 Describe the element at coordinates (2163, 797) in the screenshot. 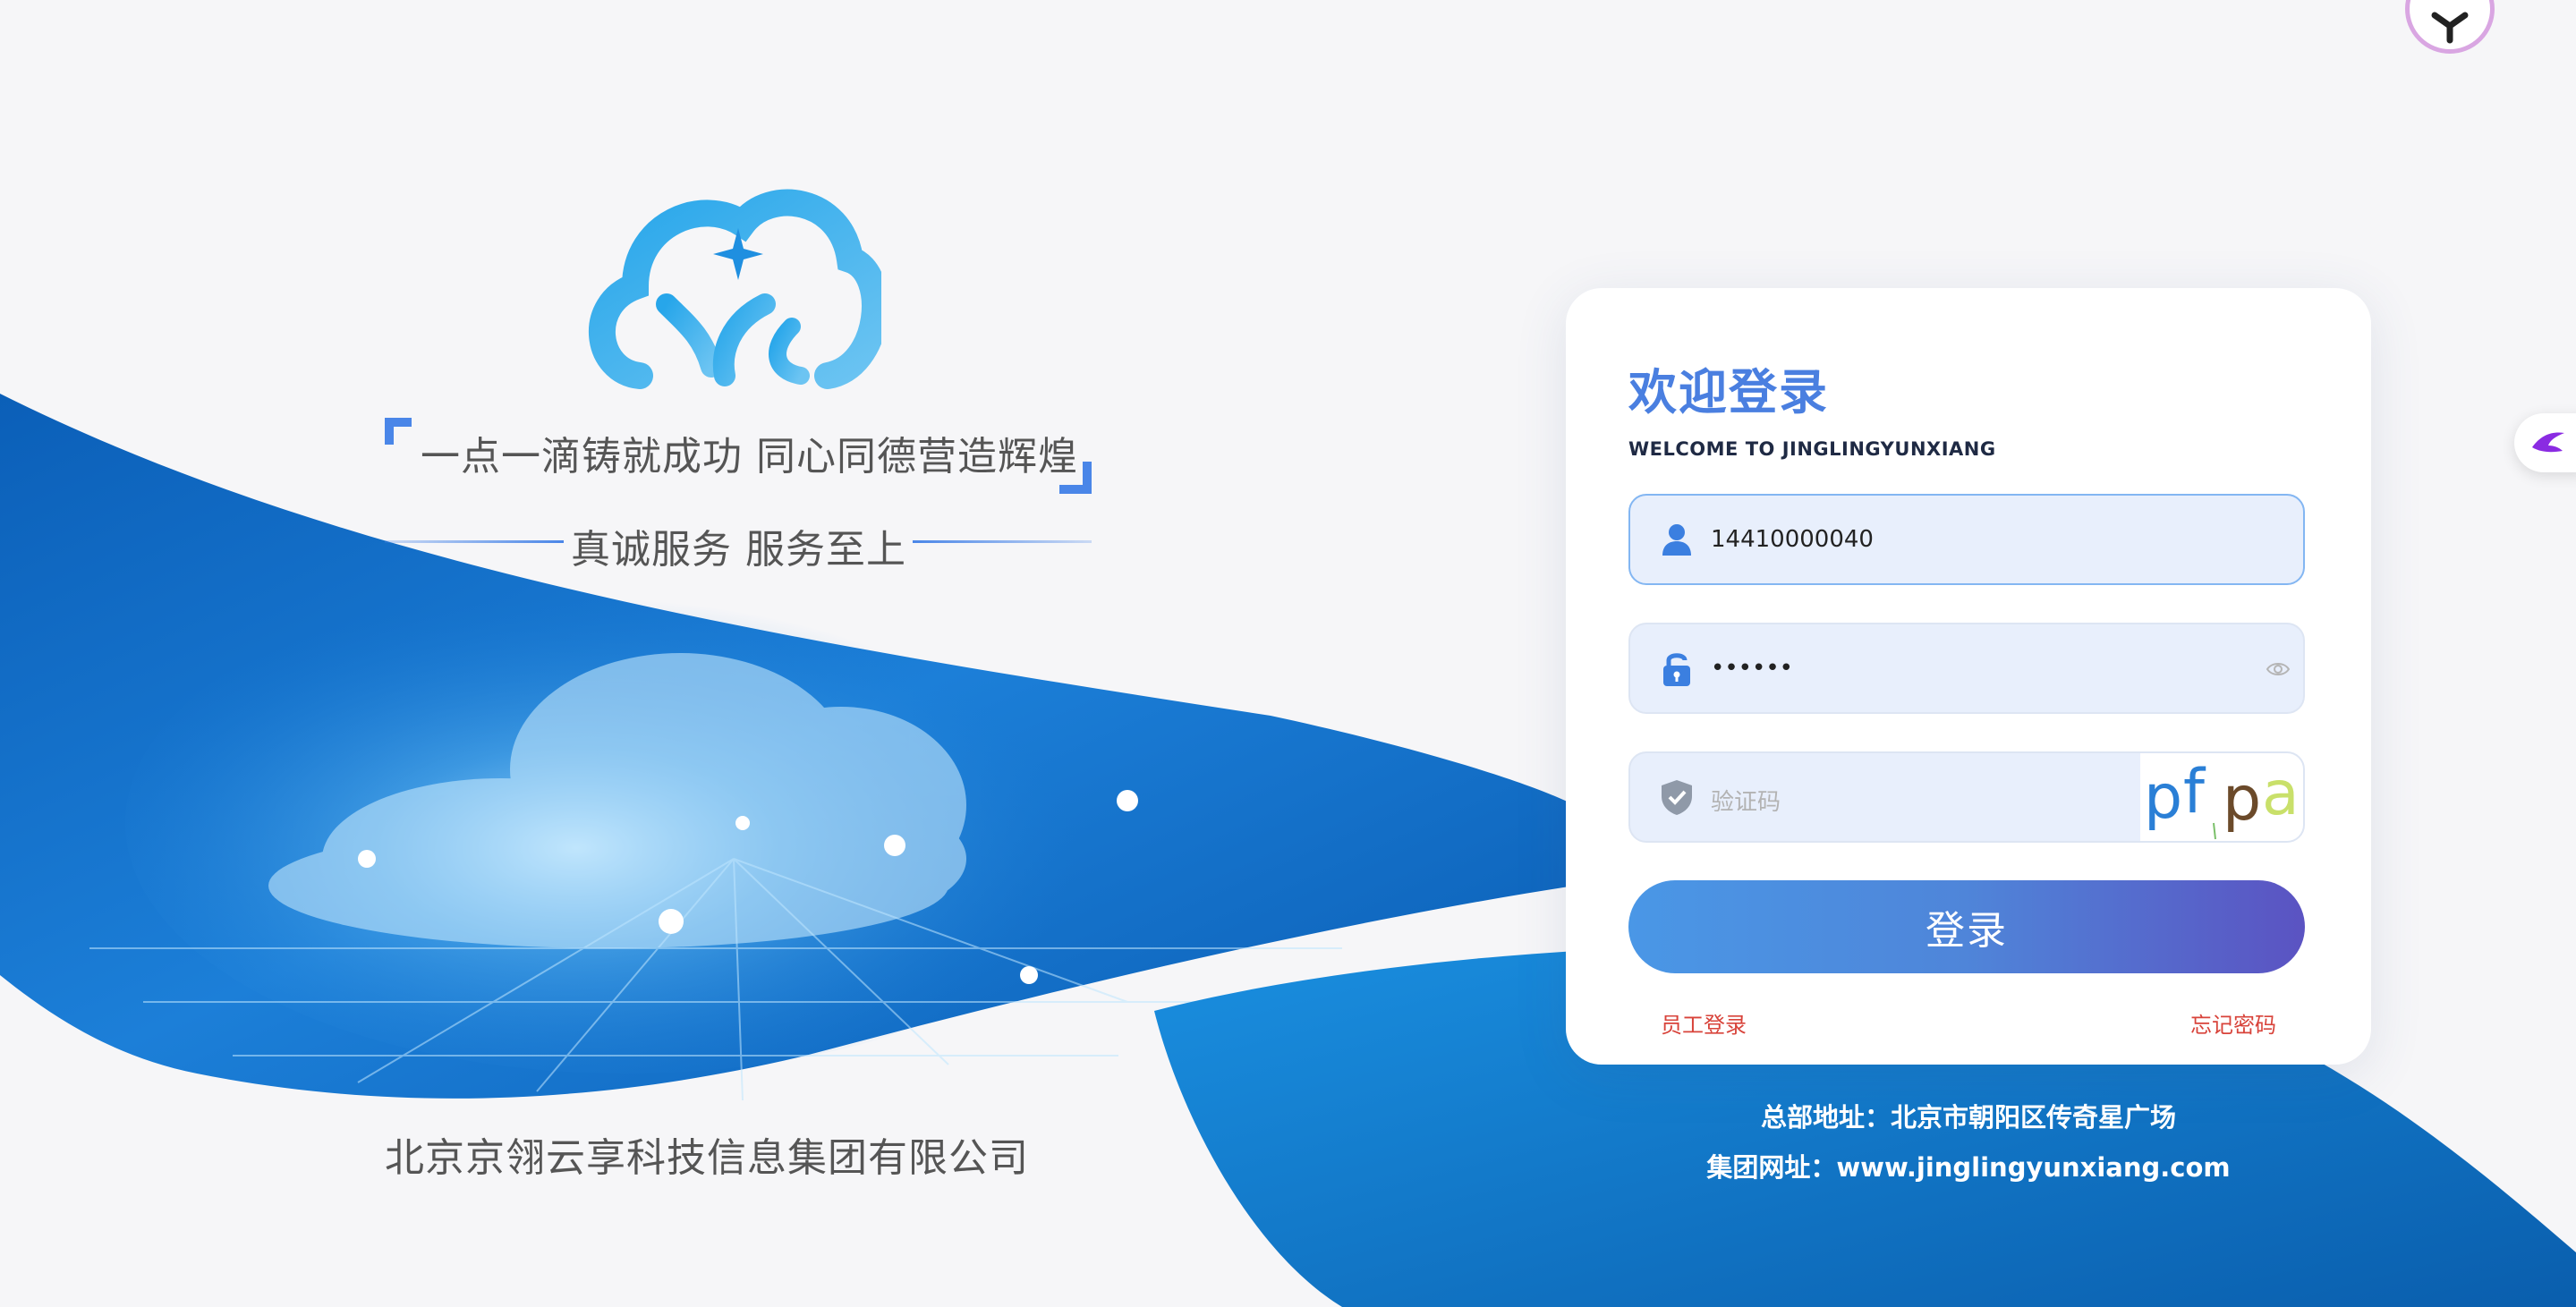

I see `captcha-char-1: p` at that location.